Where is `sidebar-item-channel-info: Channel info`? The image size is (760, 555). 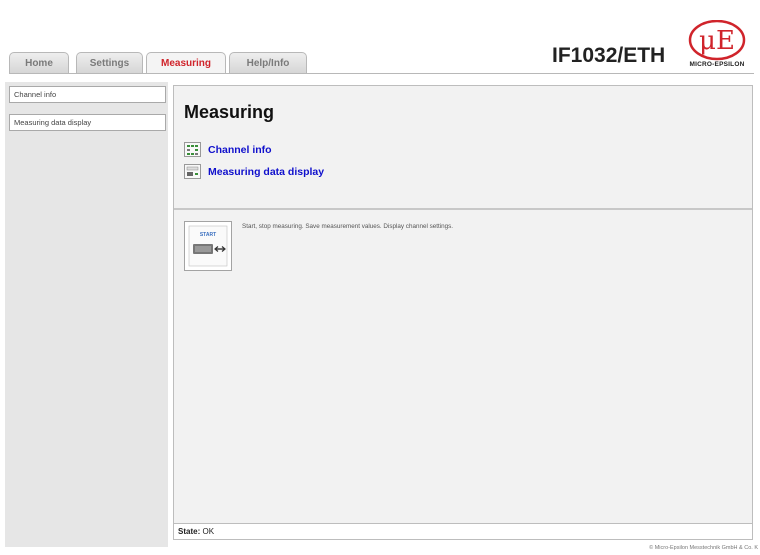
sidebar-item-channel-info: Channel info is located at coordinates (87, 94).